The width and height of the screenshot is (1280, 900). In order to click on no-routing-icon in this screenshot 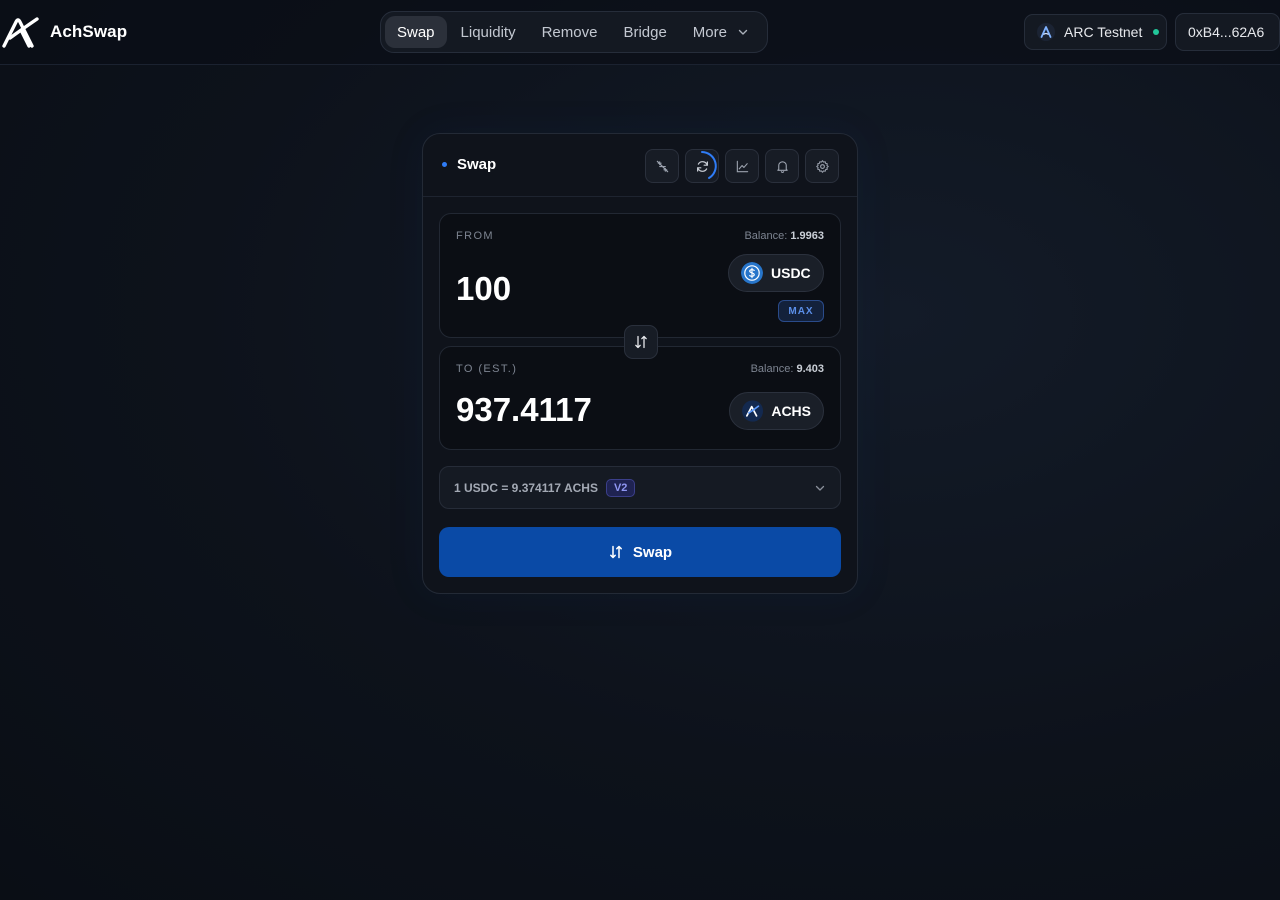, I will do `click(662, 166)`.